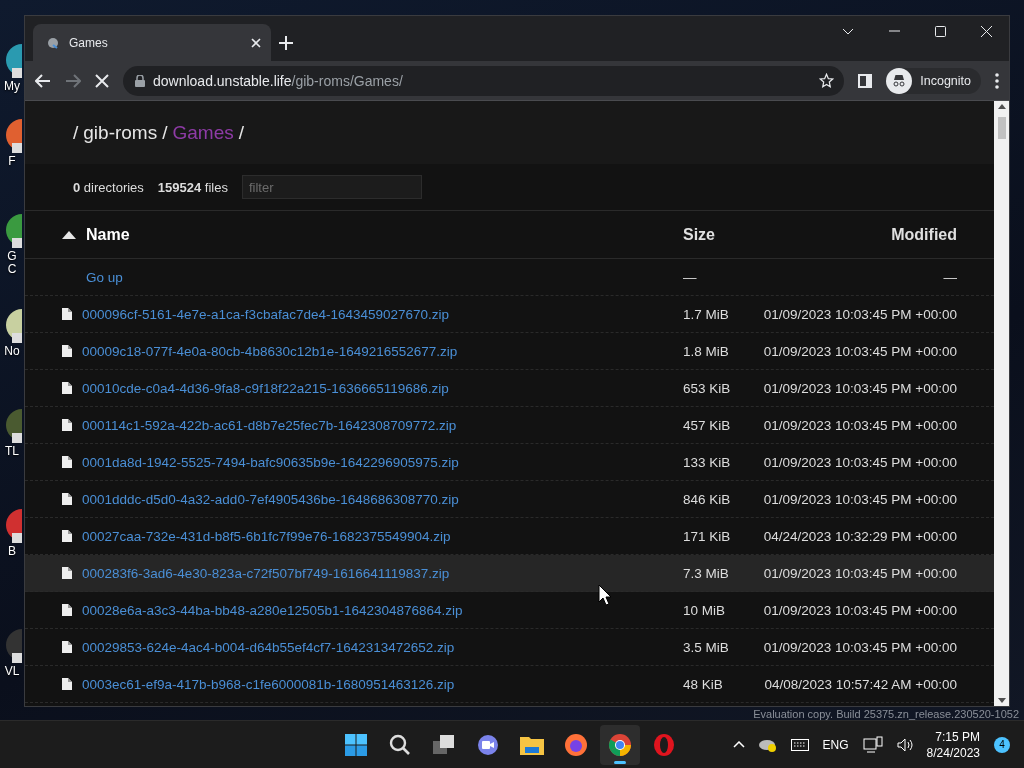  What do you see at coordinates (108, 234) in the screenshot?
I see `column-header: Name` at bounding box center [108, 234].